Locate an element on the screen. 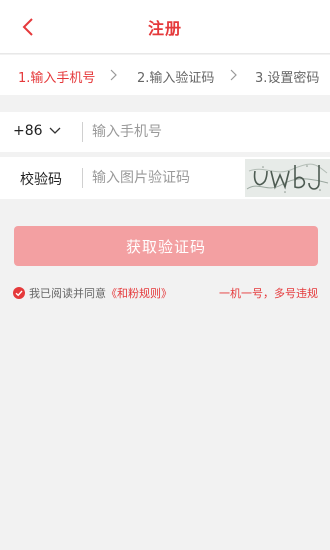 Image resolution: width=330 pixels, height=550 pixels. page-title: 注册 is located at coordinates (164, 28).